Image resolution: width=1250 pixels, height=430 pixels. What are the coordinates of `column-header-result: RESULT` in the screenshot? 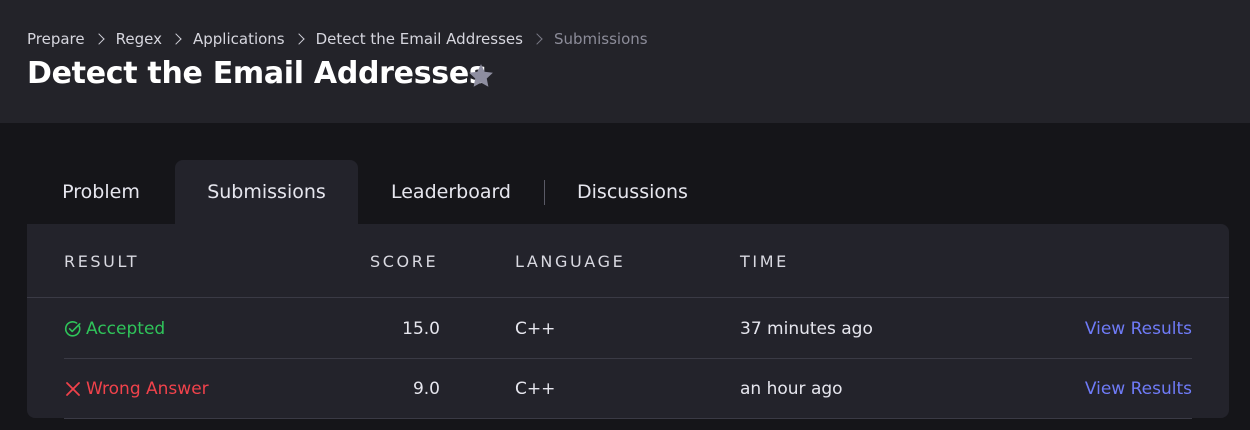 It's located at (102, 261).